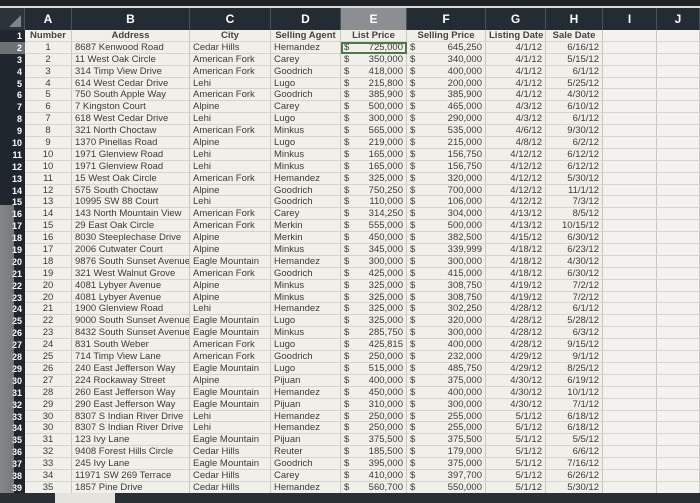 Image resolution: width=700 pixels, height=503 pixels. What do you see at coordinates (131, 380) in the screenshot?
I see `cell-address: 224 Rockaway Street` at bounding box center [131, 380].